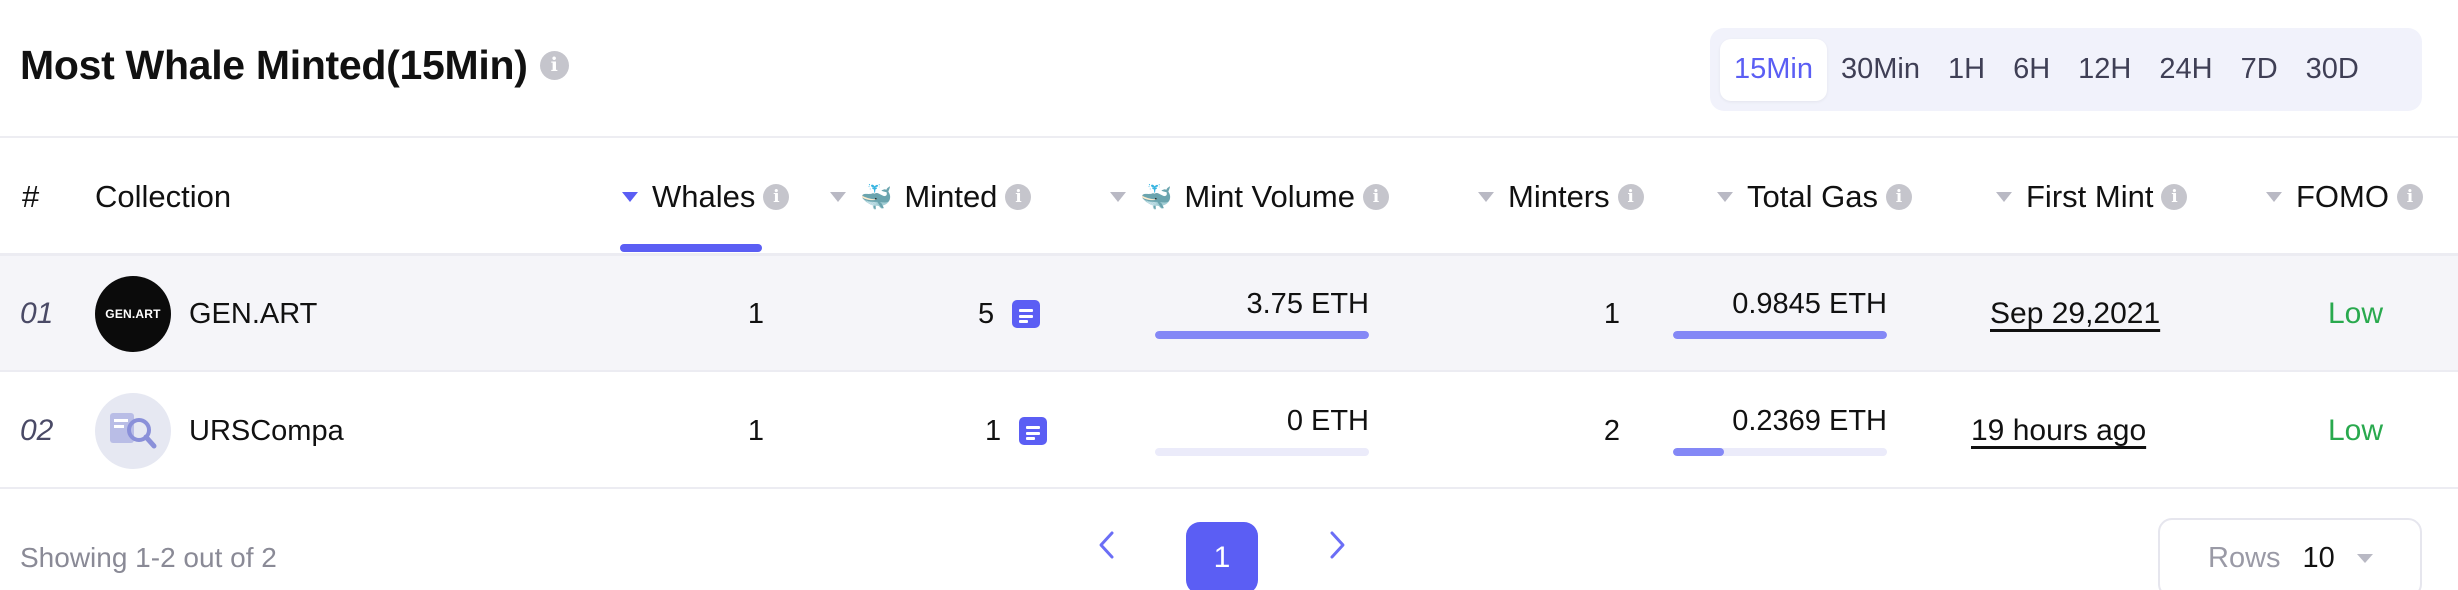  Describe the element at coordinates (253, 314) in the screenshot. I see `collection-name: GEN.ART` at that location.